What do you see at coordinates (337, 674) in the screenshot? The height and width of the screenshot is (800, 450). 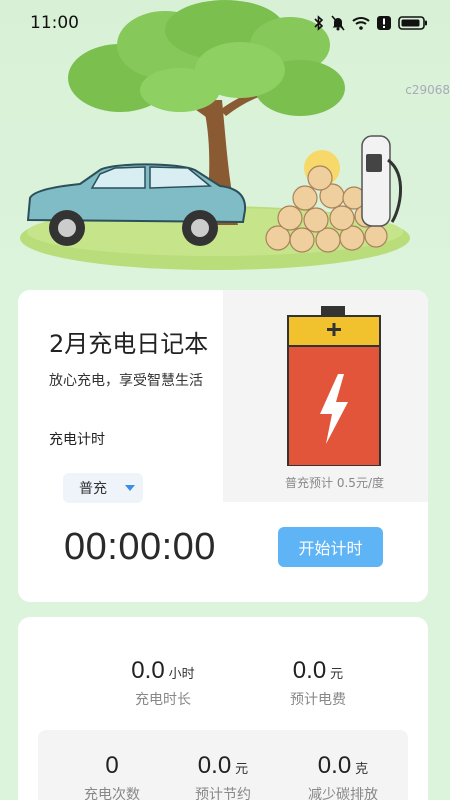 I see `stat-cost-unit: 元` at bounding box center [337, 674].